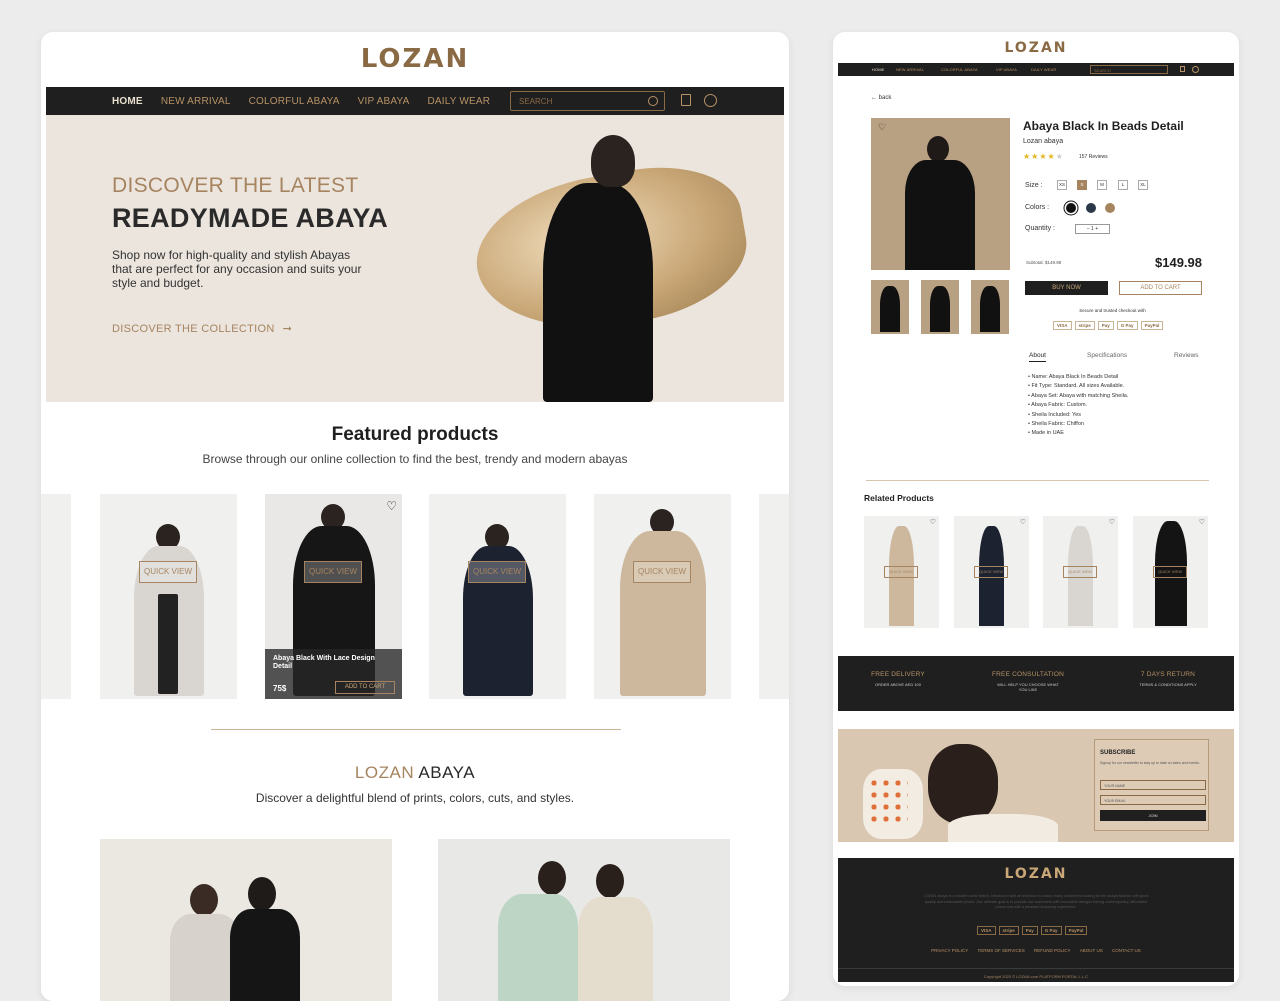 This screenshot has width=1280, height=1001. What do you see at coordinates (1036, 874) in the screenshot?
I see `footer-logo: LOZAN` at bounding box center [1036, 874].